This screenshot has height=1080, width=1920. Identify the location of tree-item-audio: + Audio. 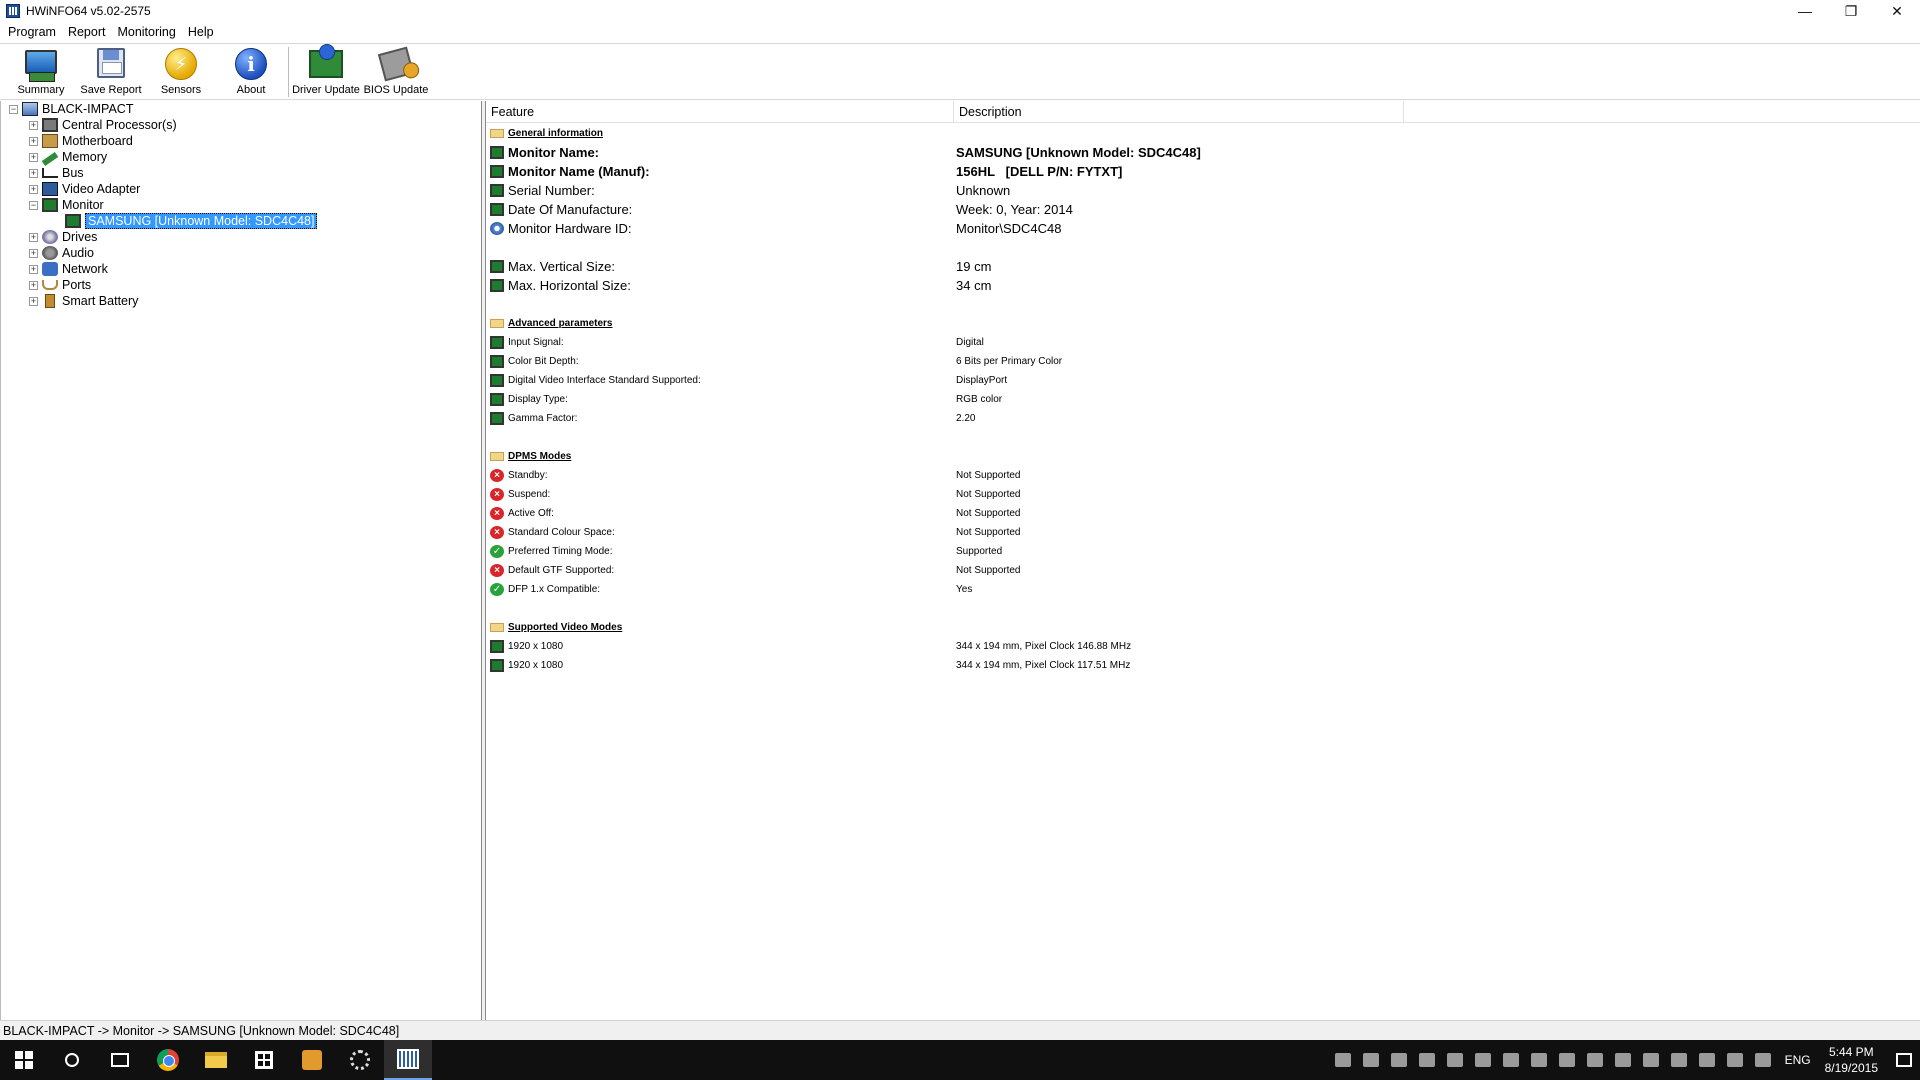
(241, 253).